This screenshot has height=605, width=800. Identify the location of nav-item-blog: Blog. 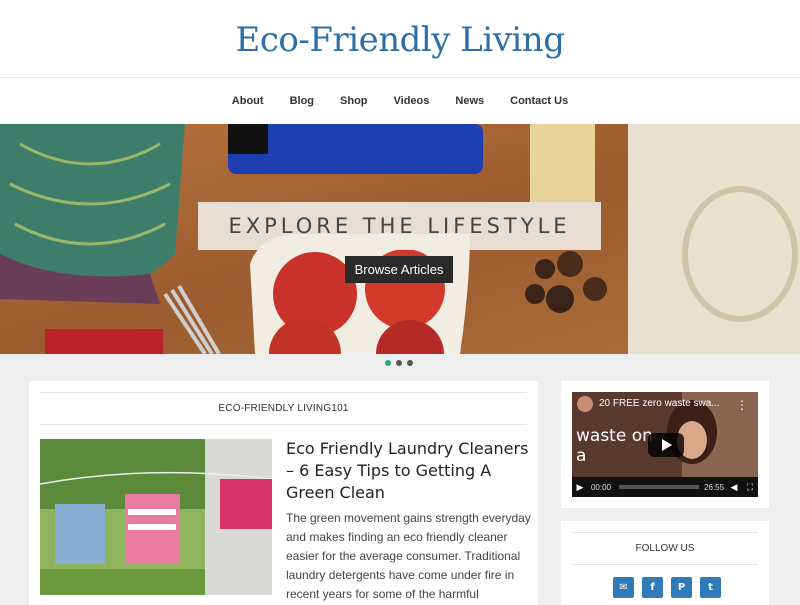
(302, 101).